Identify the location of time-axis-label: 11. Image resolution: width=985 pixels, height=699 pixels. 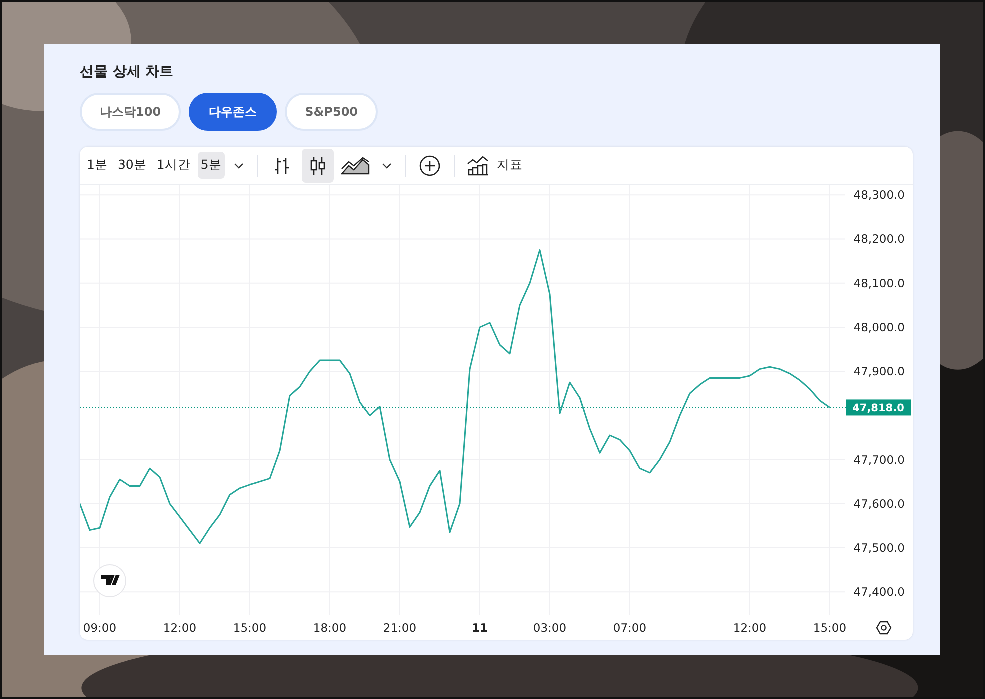
(480, 628).